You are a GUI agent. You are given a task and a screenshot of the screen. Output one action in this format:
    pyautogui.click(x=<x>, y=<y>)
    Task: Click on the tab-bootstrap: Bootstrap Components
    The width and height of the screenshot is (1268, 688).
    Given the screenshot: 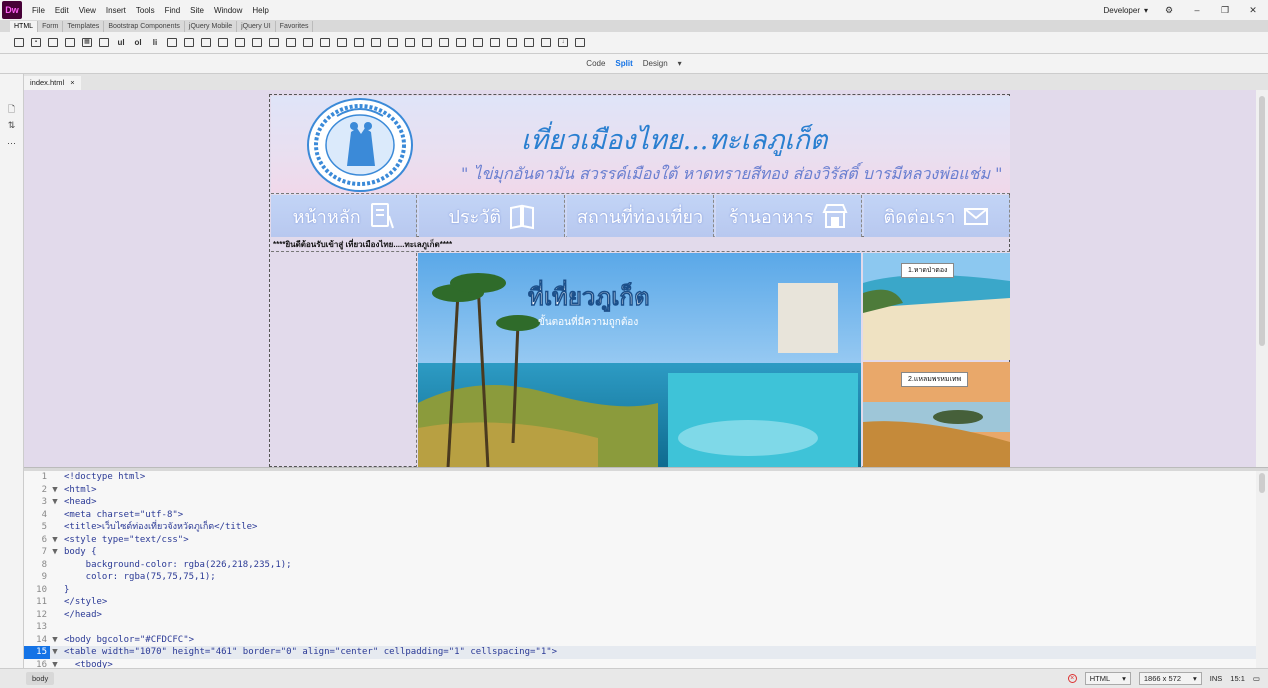 What is the action you would take?
    pyautogui.click(x=144, y=26)
    